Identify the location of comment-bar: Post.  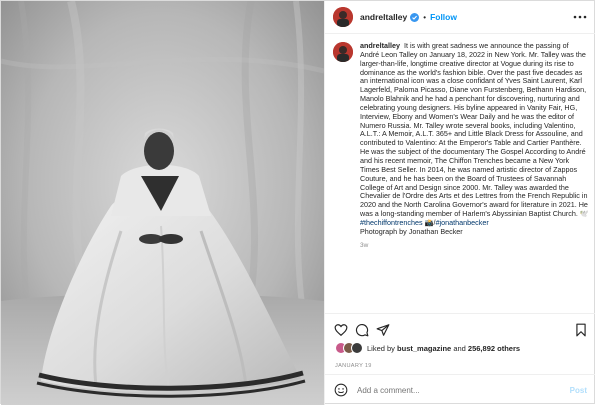
(460, 389).